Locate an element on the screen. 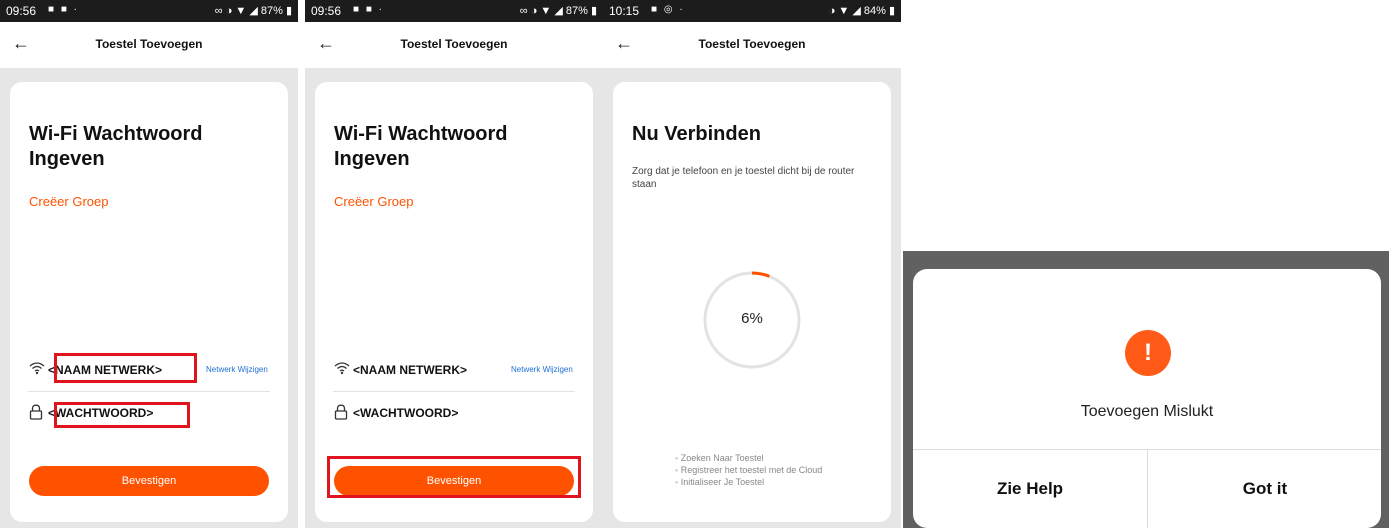 This screenshot has height=528, width=1389. step-item: Registreer het toestel met de Cloud is located at coordinates (749, 470).